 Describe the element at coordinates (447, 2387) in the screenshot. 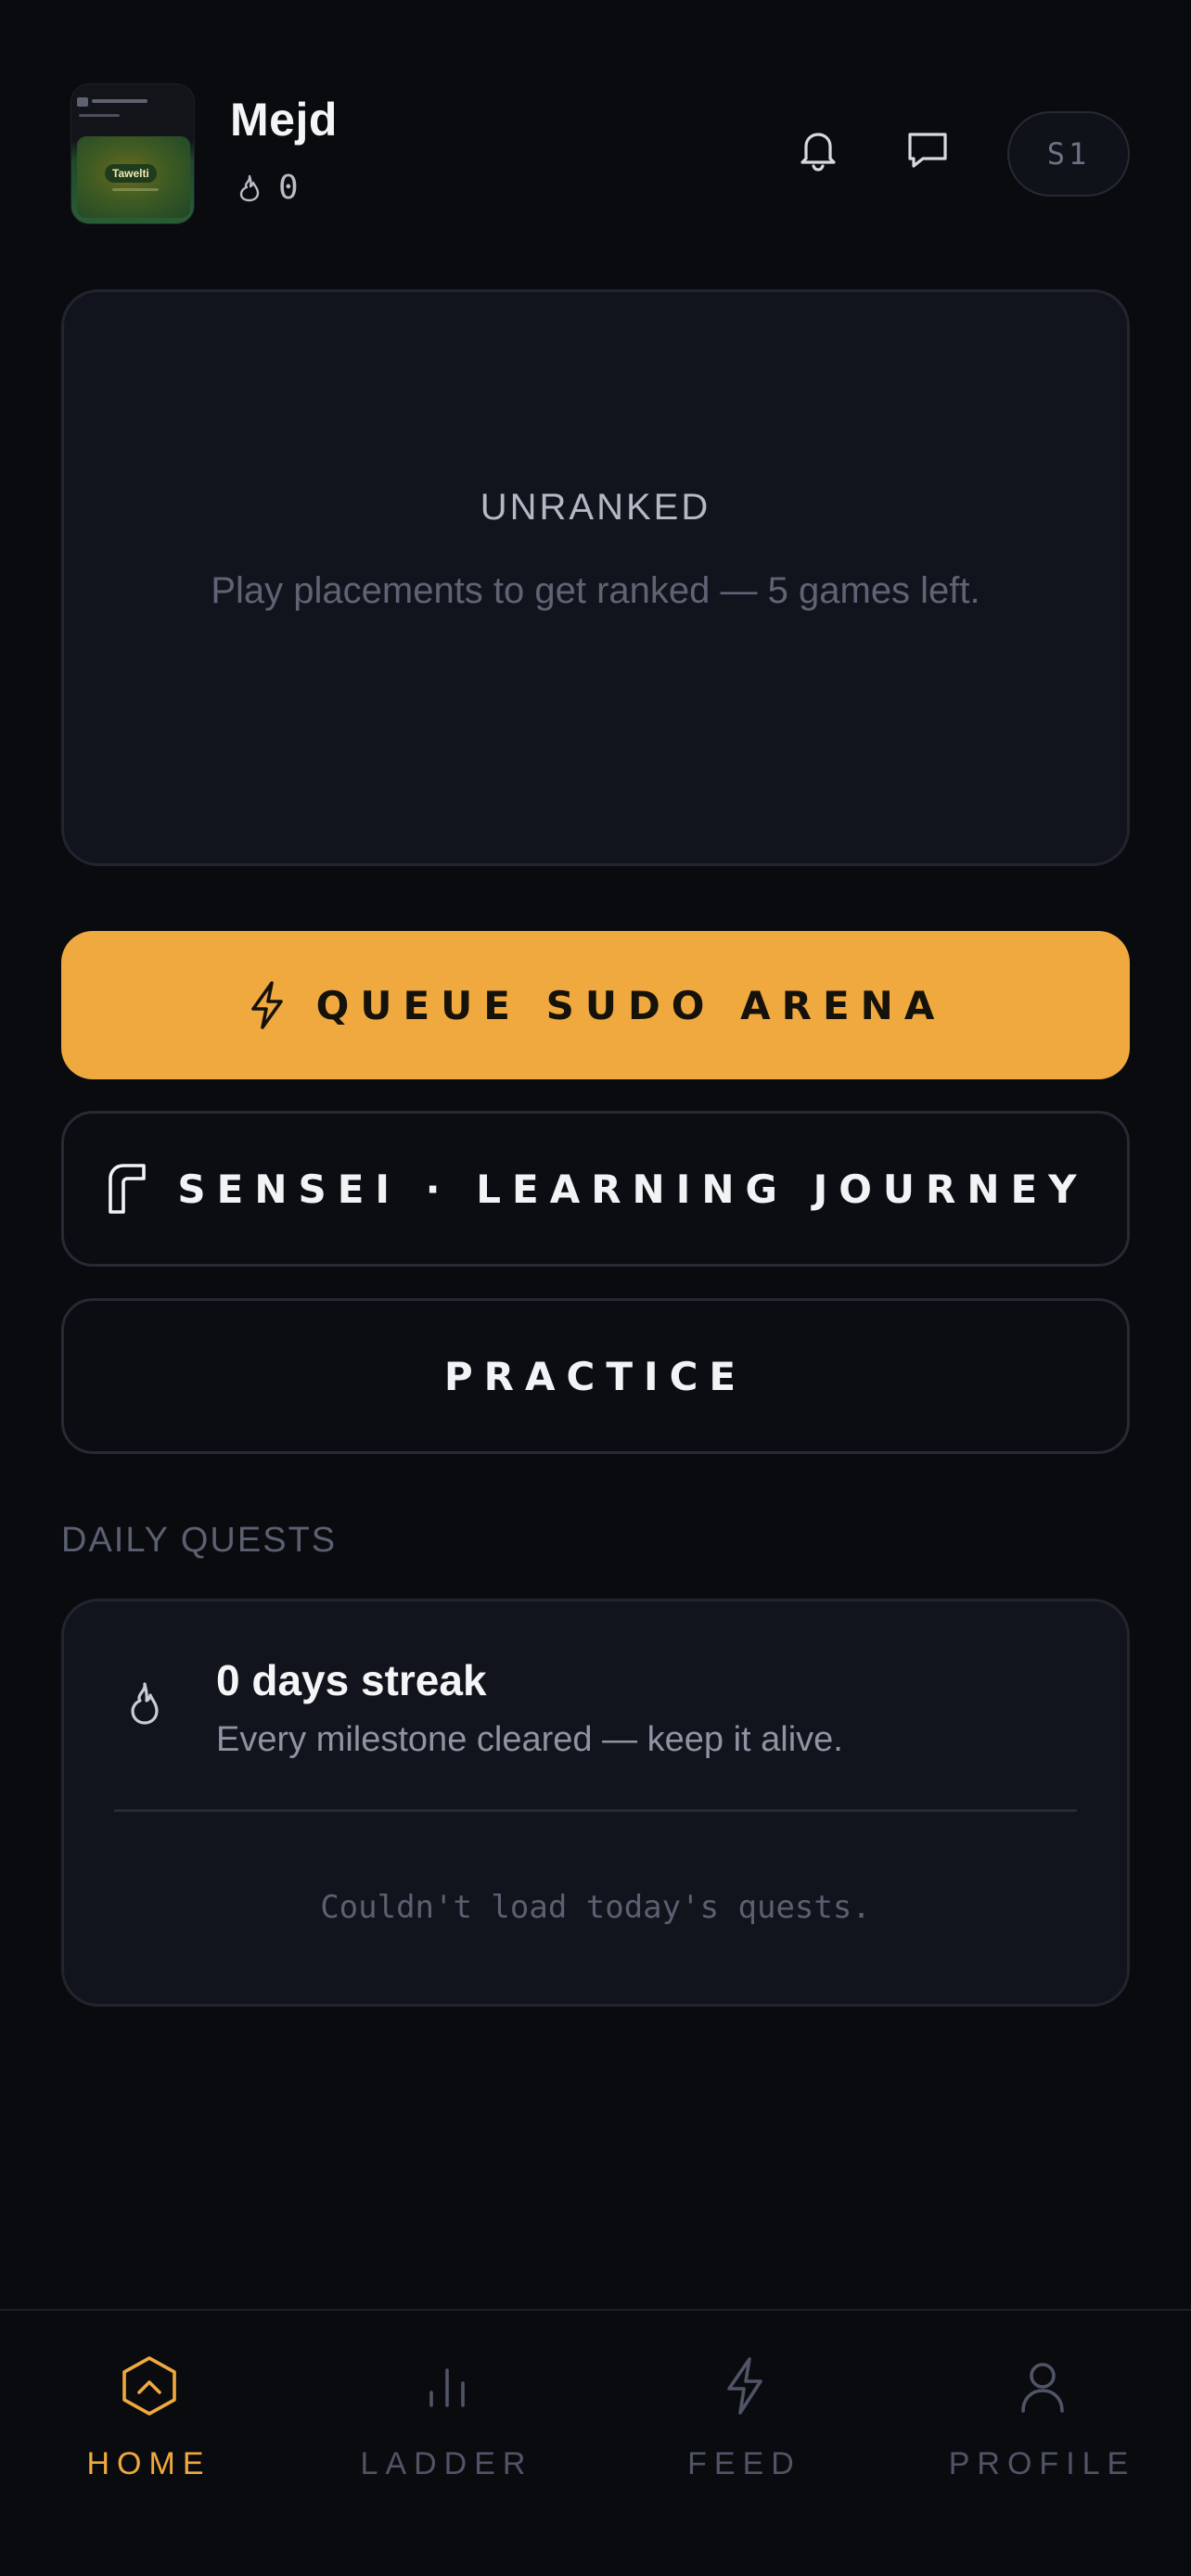

I see `ladder-bars-icon` at that location.